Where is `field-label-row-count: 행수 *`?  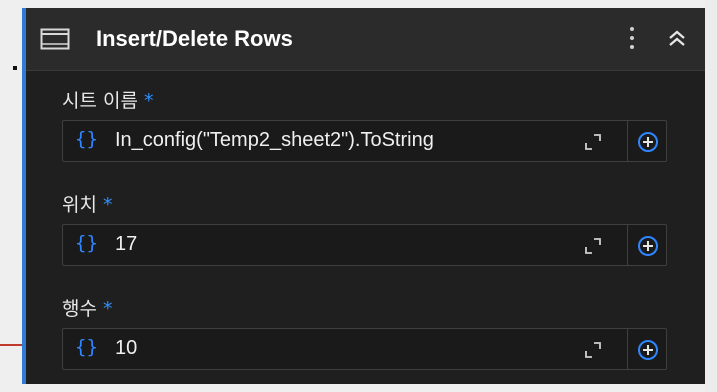
field-label-row-count: 행수 * is located at coordinates (87, 307).